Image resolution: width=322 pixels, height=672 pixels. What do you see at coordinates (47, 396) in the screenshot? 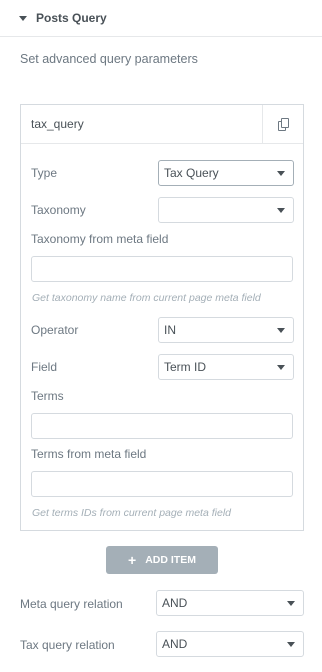
I see `terms-label: Terms` at bounding box center [47, 396].